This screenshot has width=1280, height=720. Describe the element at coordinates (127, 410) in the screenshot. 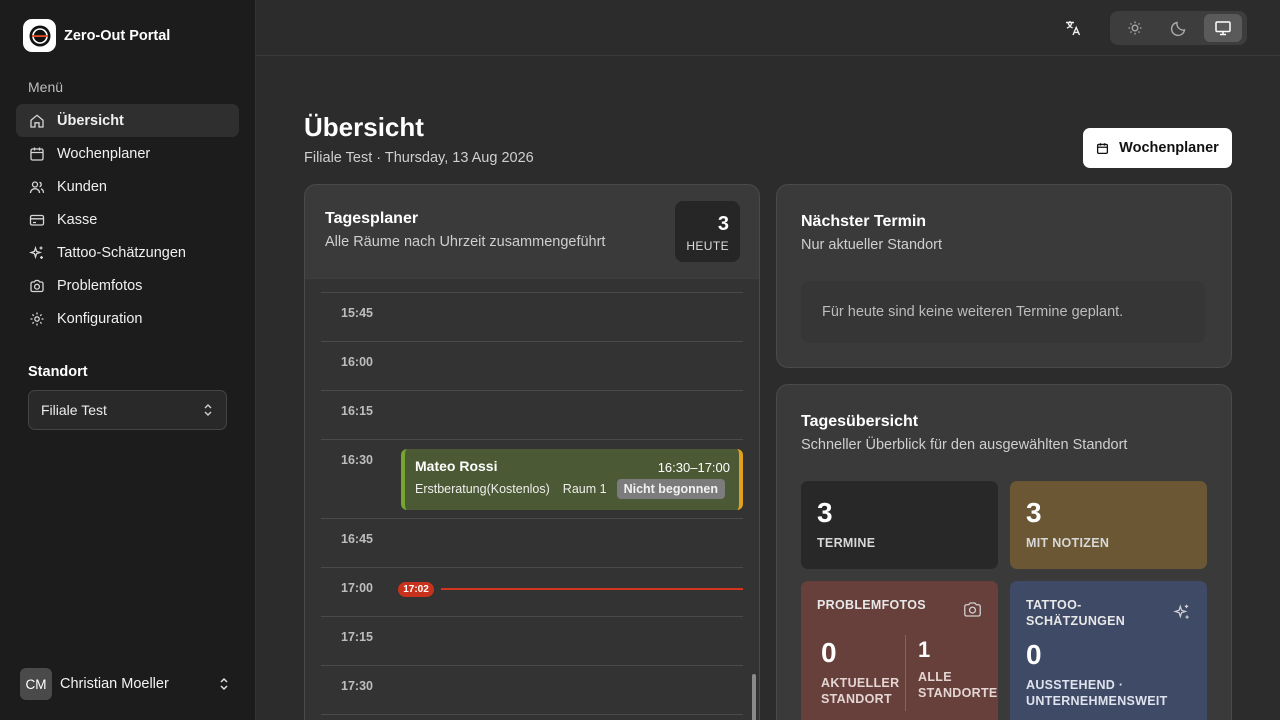

I see `location-select: Filiale Test` at that location.